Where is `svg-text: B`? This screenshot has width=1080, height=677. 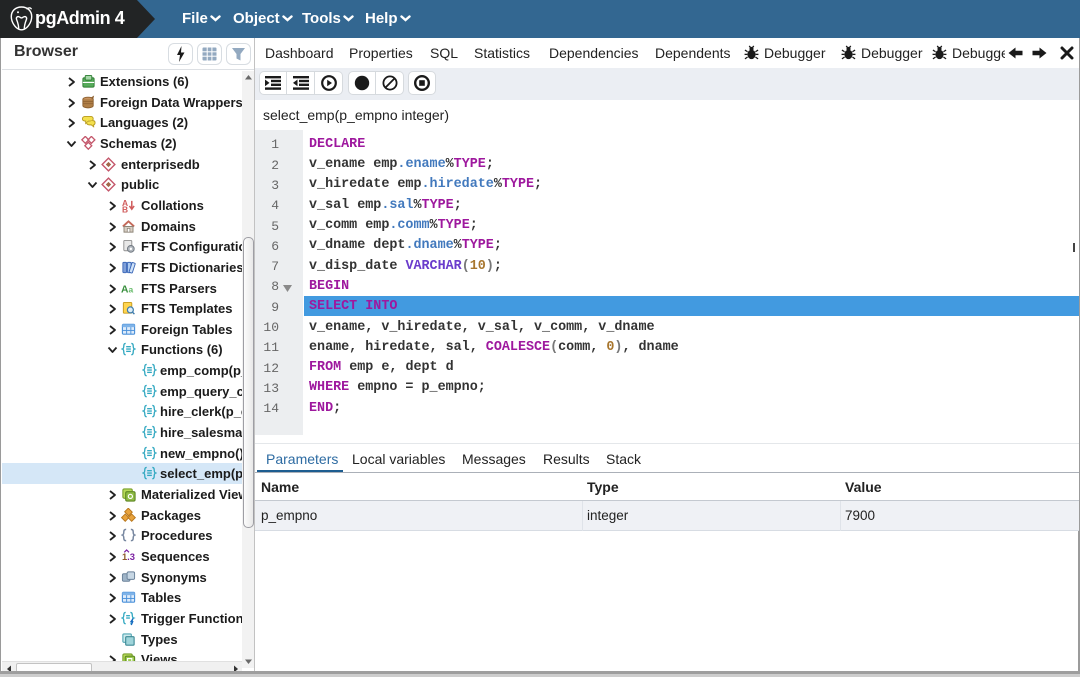 svg-text: B is located at coordinates (125, 208).